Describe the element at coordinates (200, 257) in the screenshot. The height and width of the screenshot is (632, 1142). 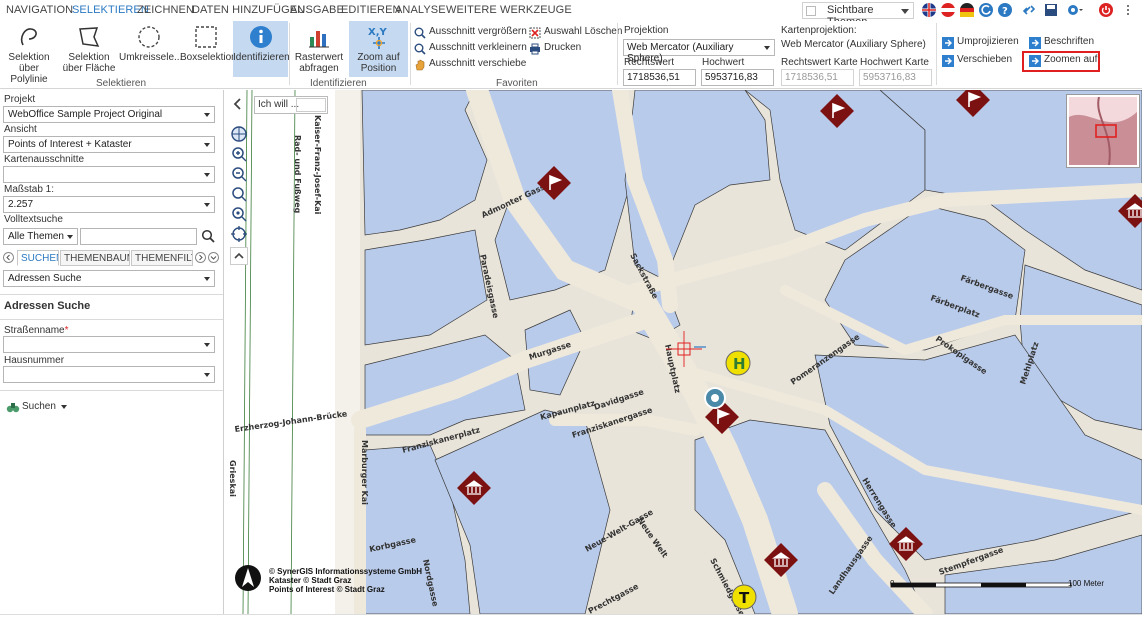
I see `tabs-scroll-right-icon` at that location.